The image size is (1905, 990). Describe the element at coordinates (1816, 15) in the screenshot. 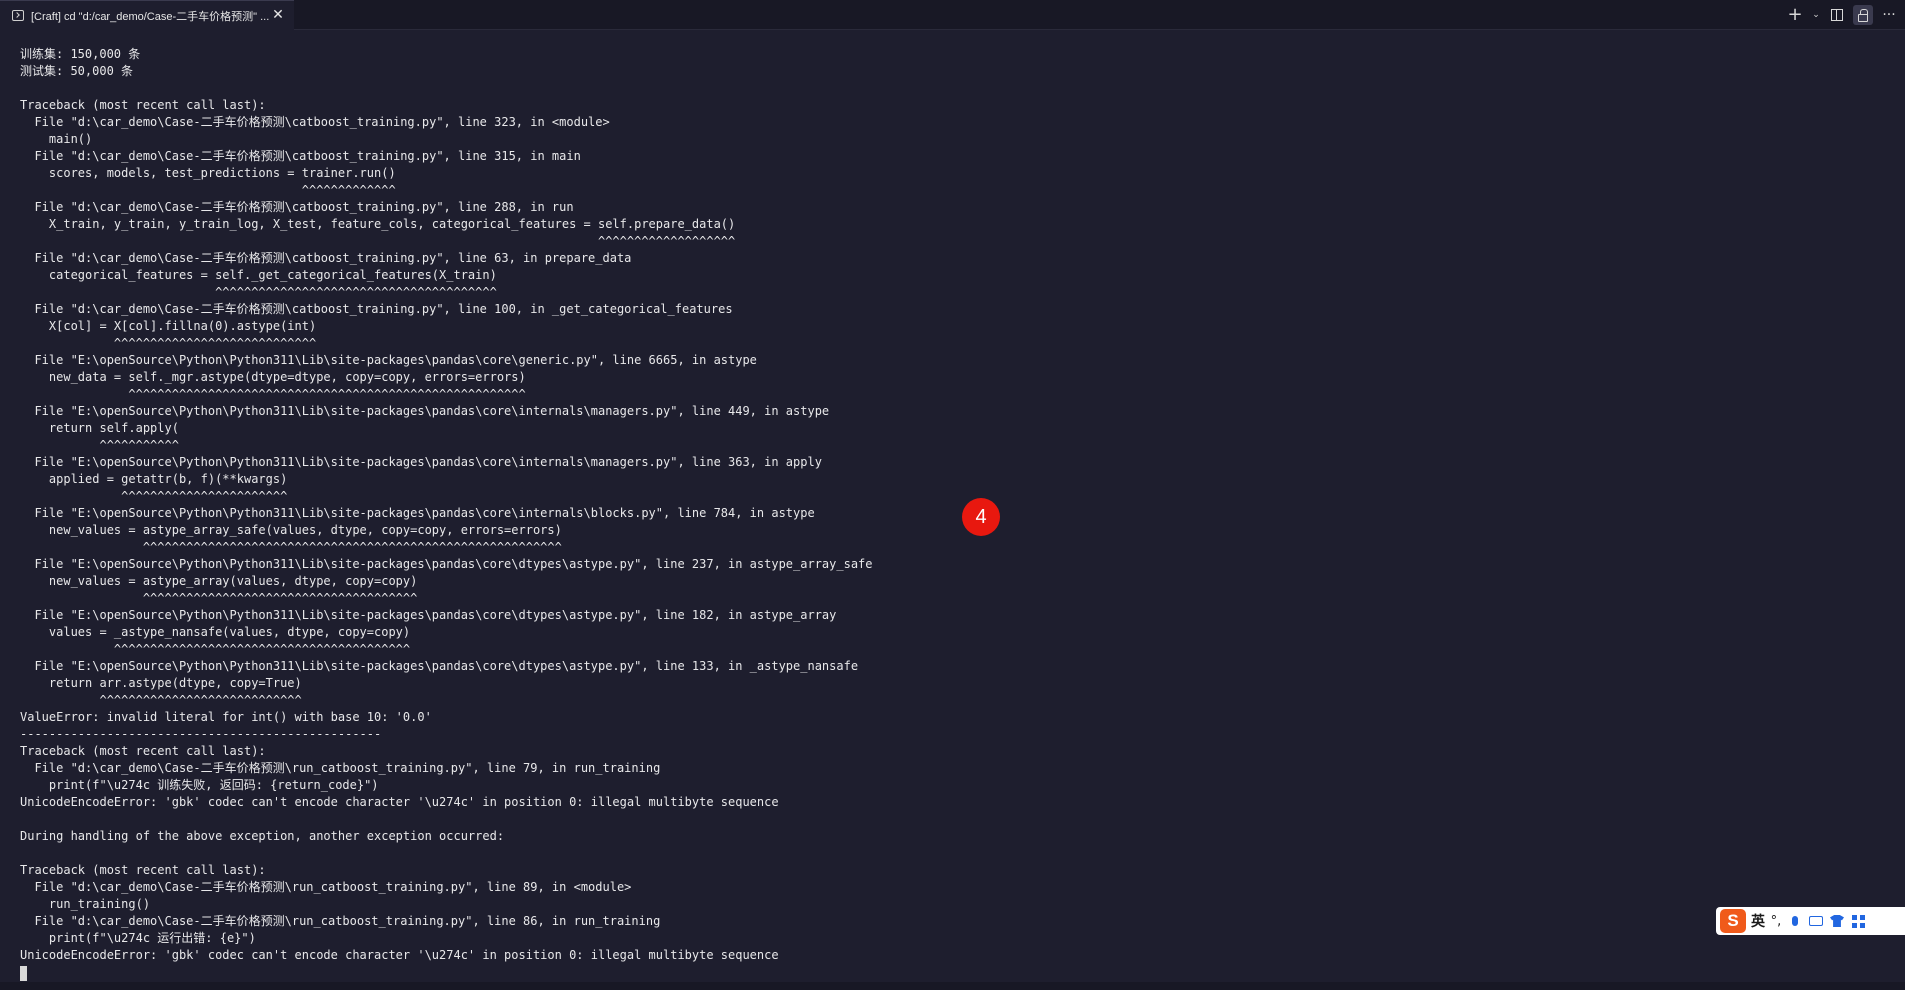

I see `chevron-down-icon: ⌄` at that location.